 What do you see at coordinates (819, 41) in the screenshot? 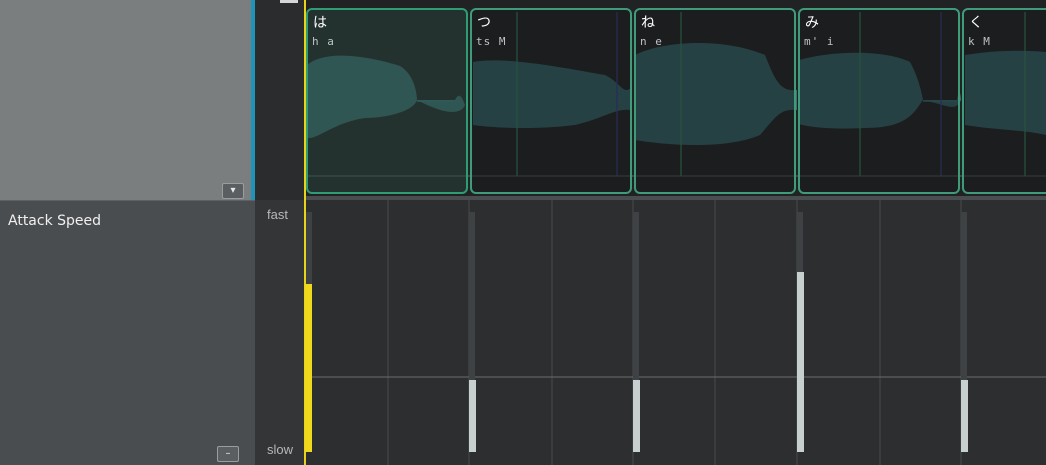
I see `note-phoneme: m' i` at bounding box center [819, 41].